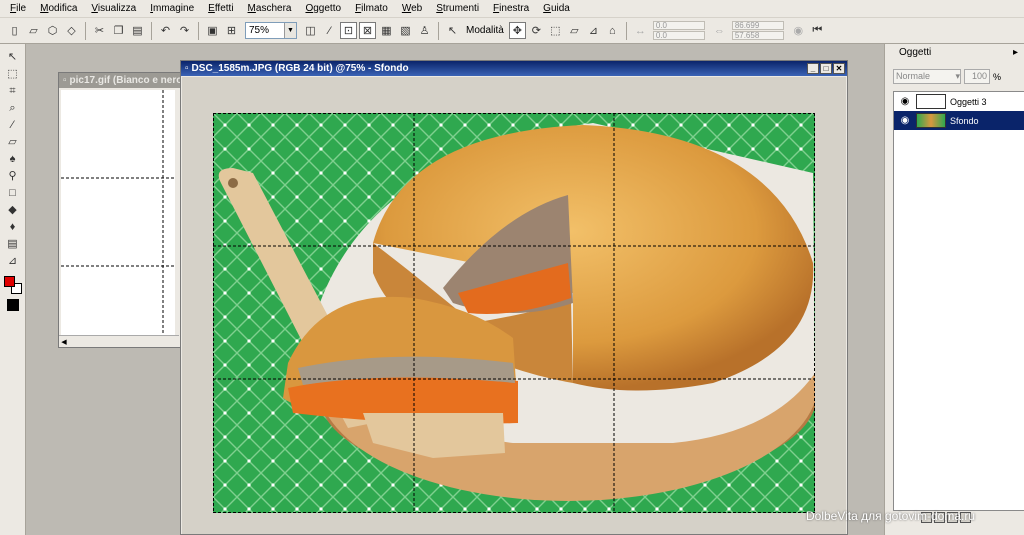 The image size is (1024, 535). What do you see at coordinates (954, 52) in the screenshot?
I see `panel-header: Oggetti ▸` at bounding box center [954, 52].